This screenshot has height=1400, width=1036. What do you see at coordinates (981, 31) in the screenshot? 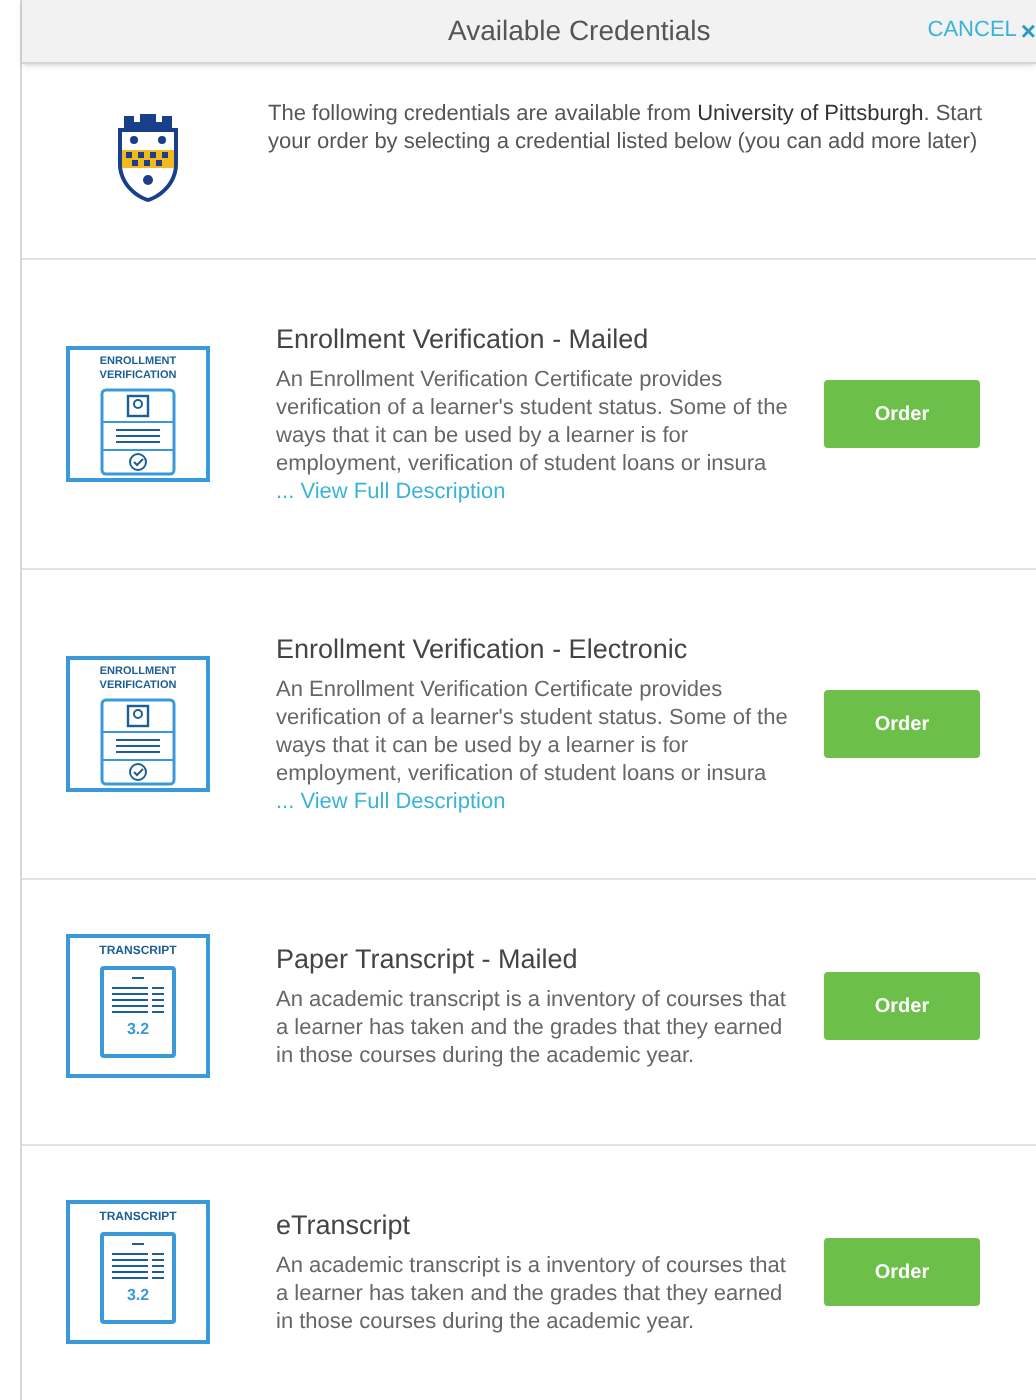
I see `cancel-button: CANCEL×` at bounding box center [981, 31].